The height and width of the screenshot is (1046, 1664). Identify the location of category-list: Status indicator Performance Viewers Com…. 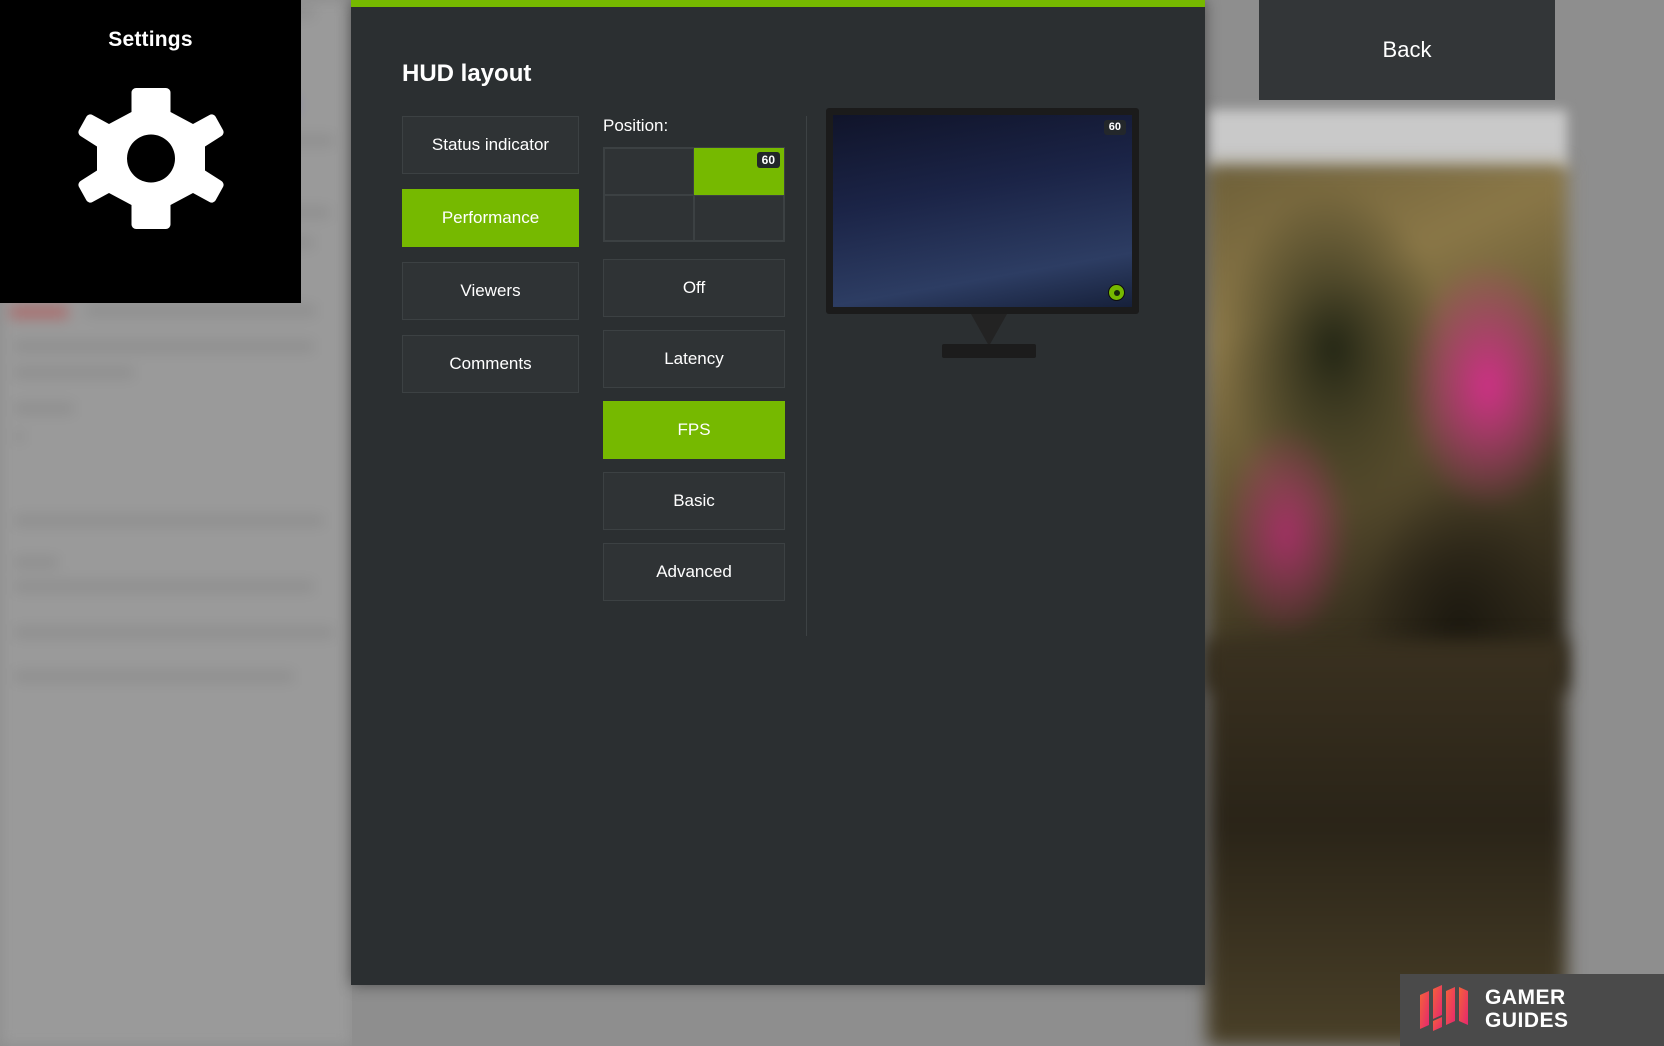
(490, 262).